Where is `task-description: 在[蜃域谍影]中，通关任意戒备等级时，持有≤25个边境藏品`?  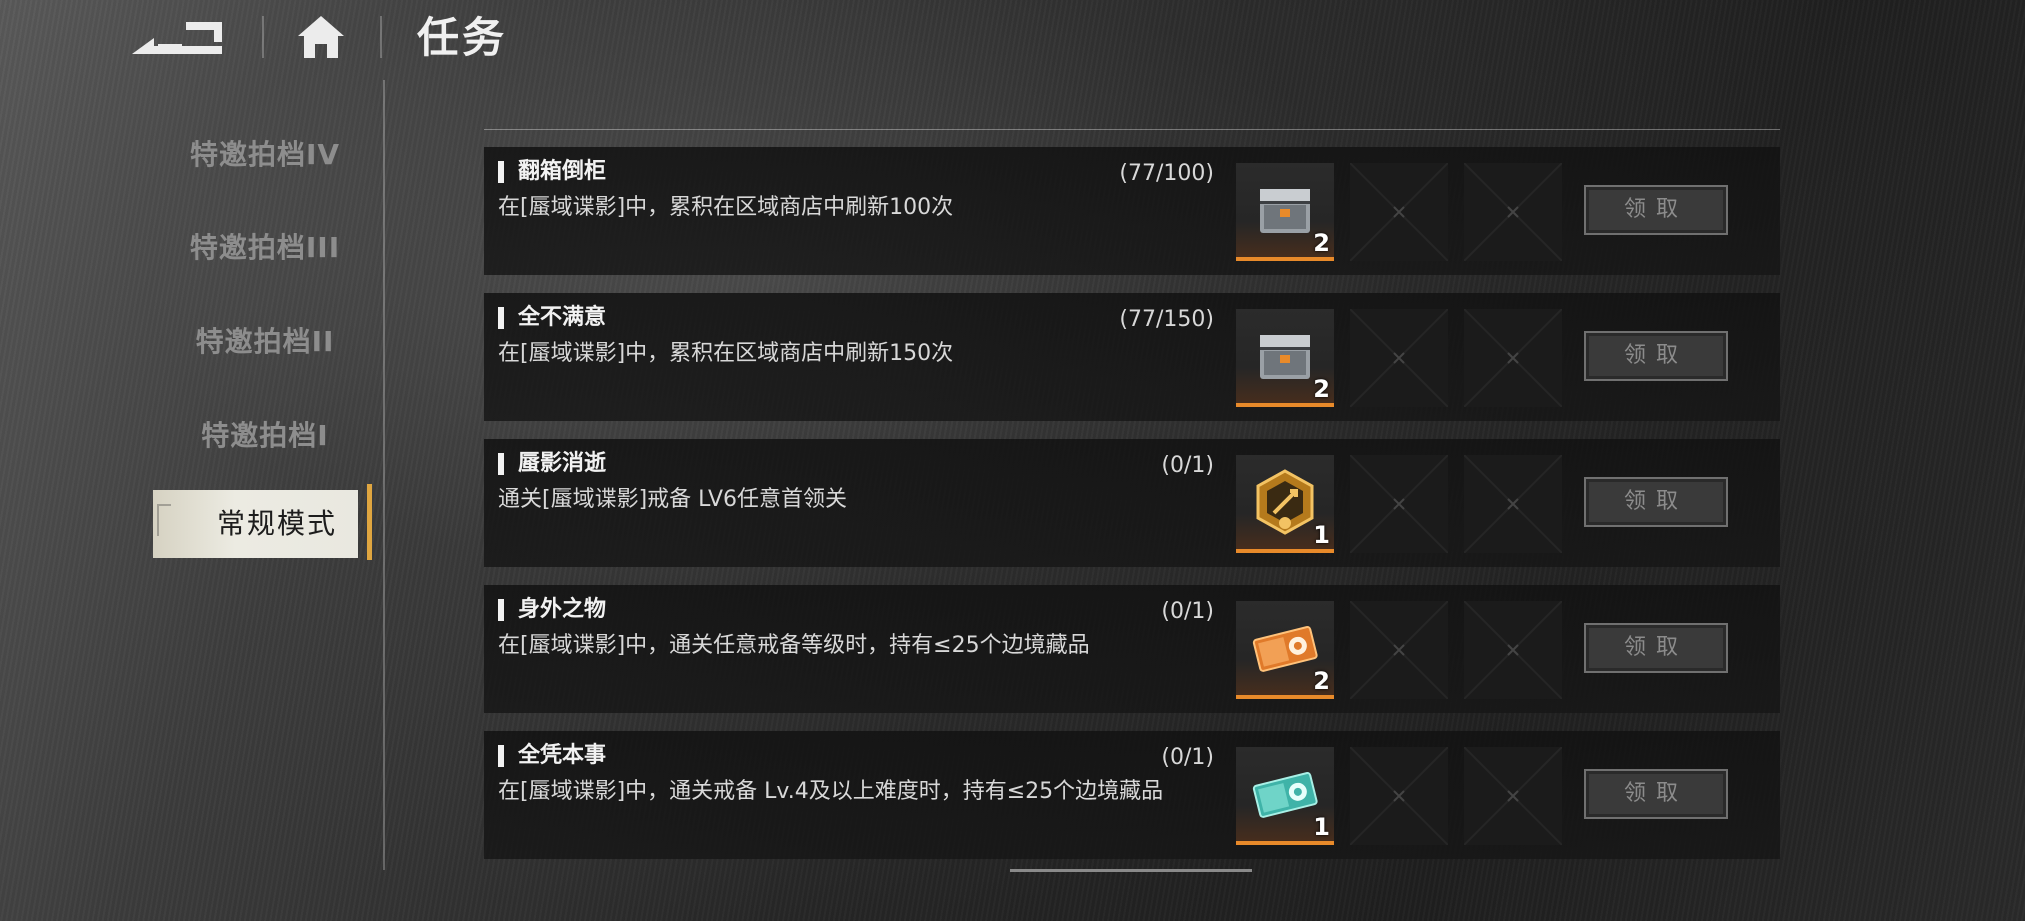
task-description: 在[蜃域谍影]中，通关任意戒备等级时，持有≤25个边境藏品 is located at coordinates (794, 645).